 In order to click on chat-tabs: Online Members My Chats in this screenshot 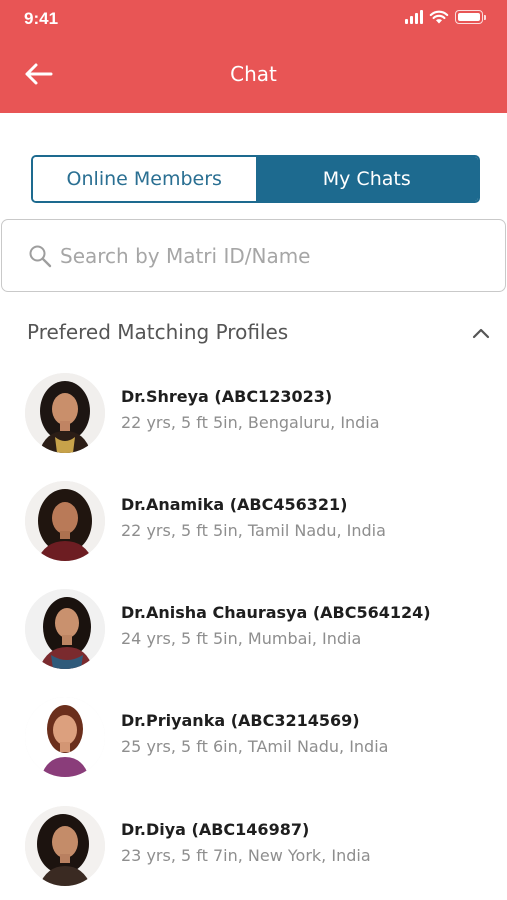, I will do `click(255, 179)`.